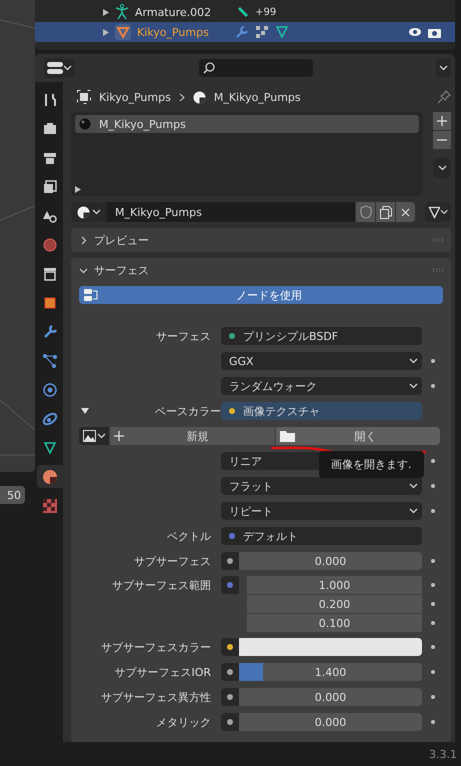 The image size is (461, 766). Describe the element at coordinates (189, 536) in the screenshot. I see `property-label: ベクトル` at that location.